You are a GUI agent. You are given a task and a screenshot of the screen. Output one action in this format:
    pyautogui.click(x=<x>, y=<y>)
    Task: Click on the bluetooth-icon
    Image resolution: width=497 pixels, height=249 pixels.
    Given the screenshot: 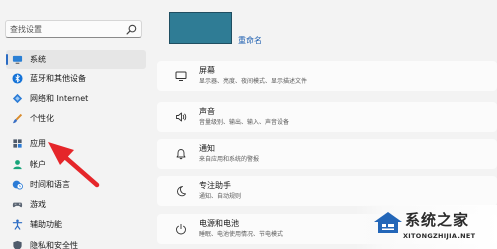 What is the action you would take?
    pyautogui.click(x=17, y=78)
    